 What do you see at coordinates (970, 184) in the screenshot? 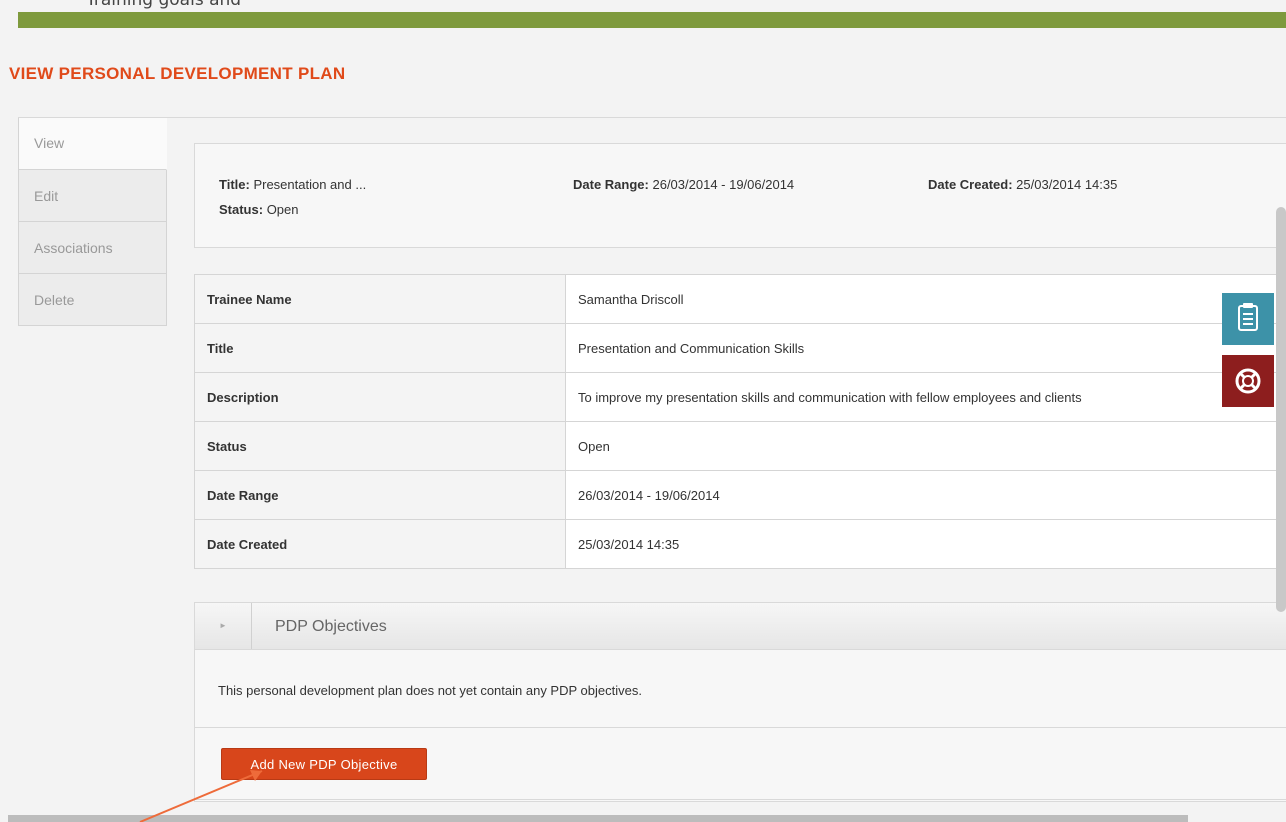
I see `summary-date-created-label: Date Created:` at bounding box center [970, 184].